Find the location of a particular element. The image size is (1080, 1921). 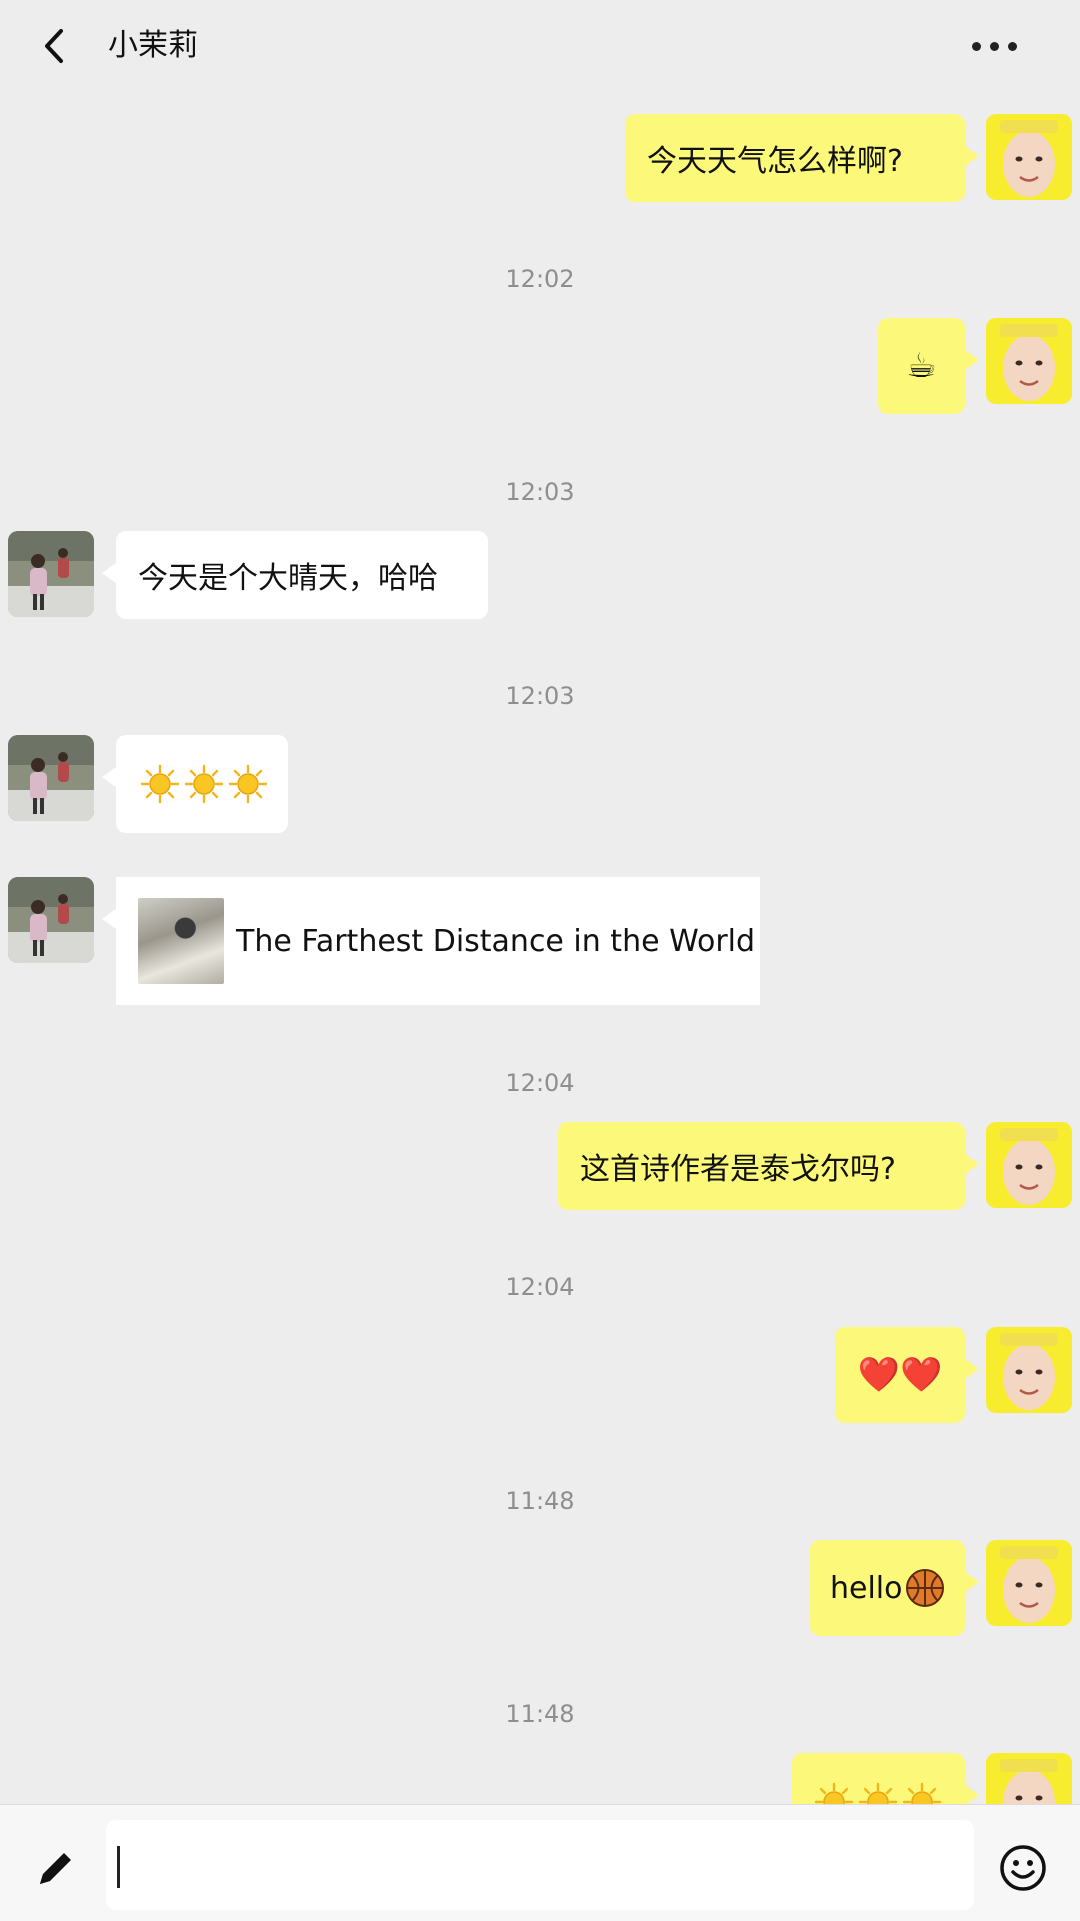

pencil-button is located at coordinates (56, 1868).